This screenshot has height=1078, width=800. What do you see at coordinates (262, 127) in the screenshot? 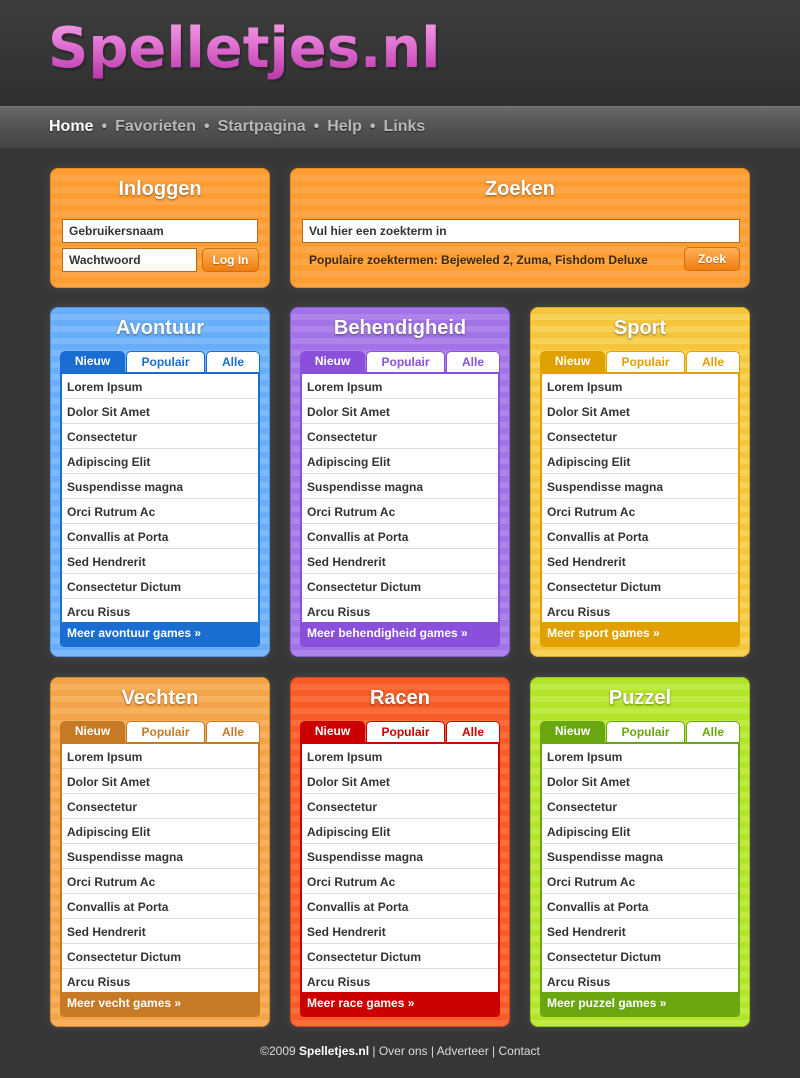
I see `nav-startpagina: Startpagina` at bounding box center [262, 127].